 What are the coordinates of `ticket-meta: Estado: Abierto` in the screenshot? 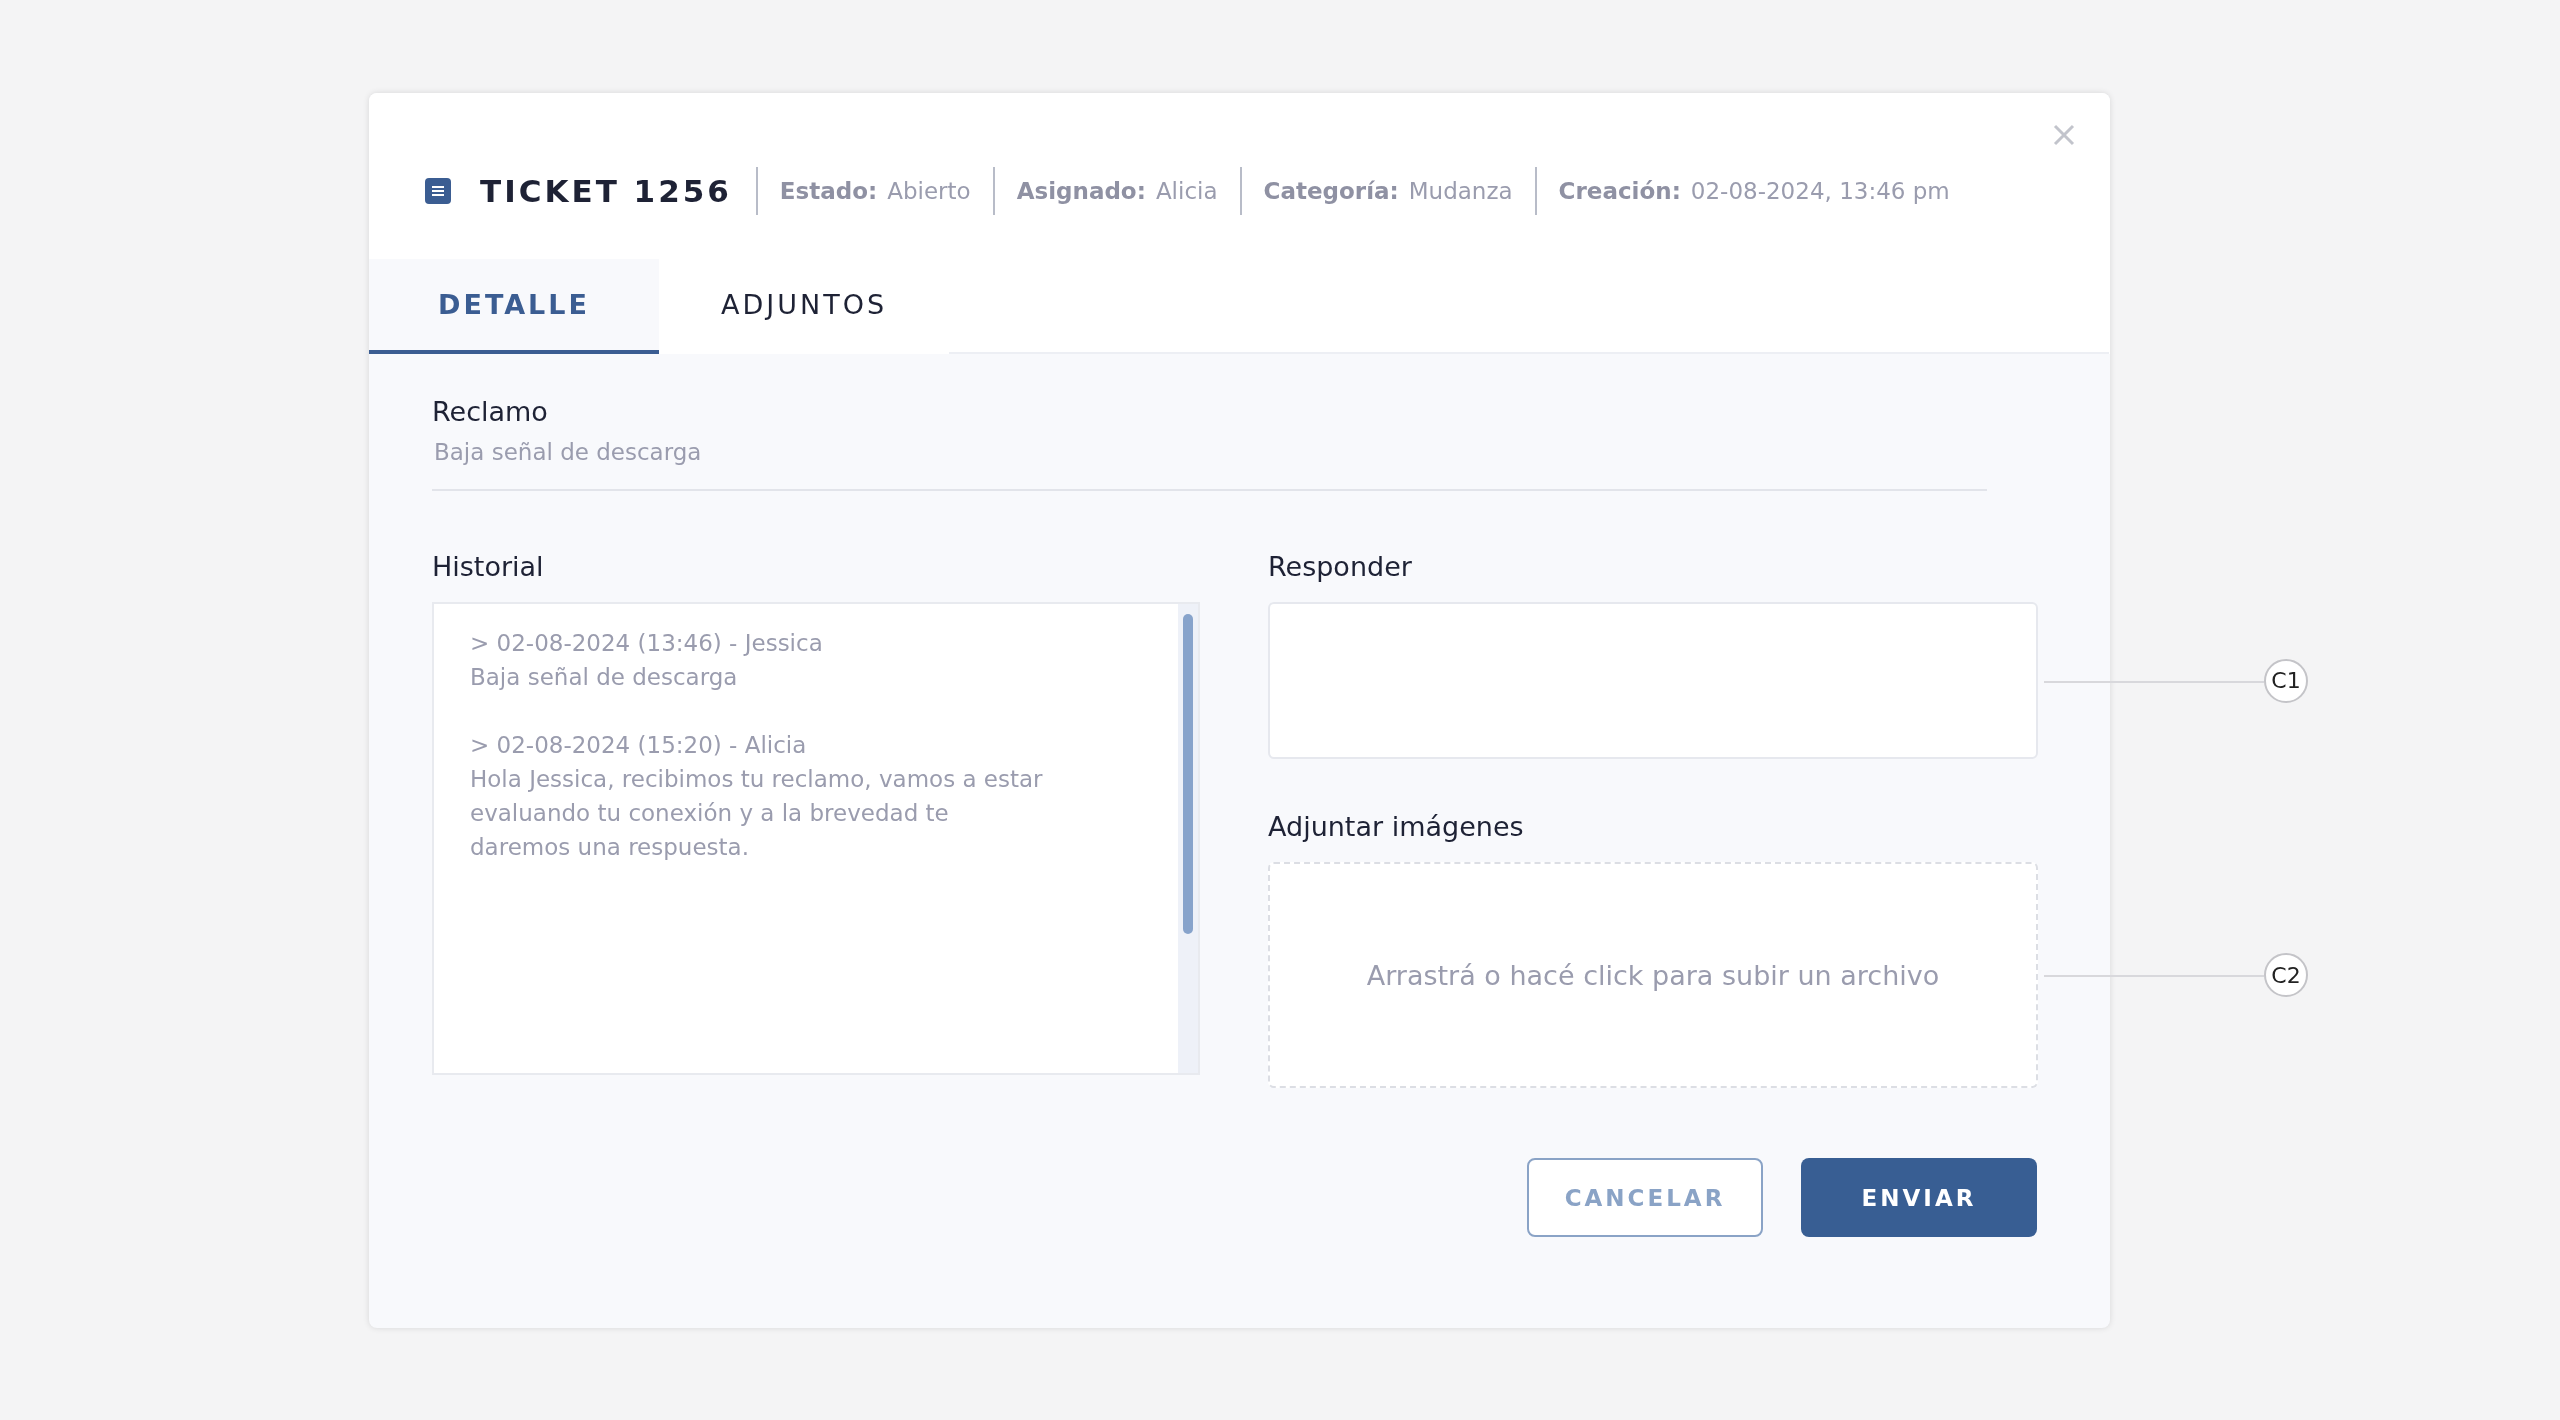 It's located at (874, 191).